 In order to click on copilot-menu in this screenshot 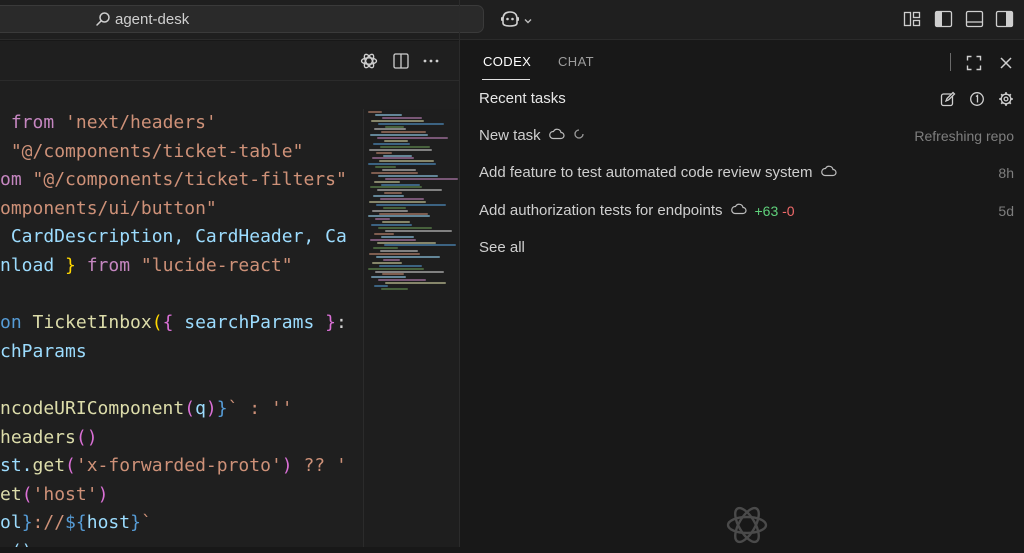, I will do `click(516, 21)`.